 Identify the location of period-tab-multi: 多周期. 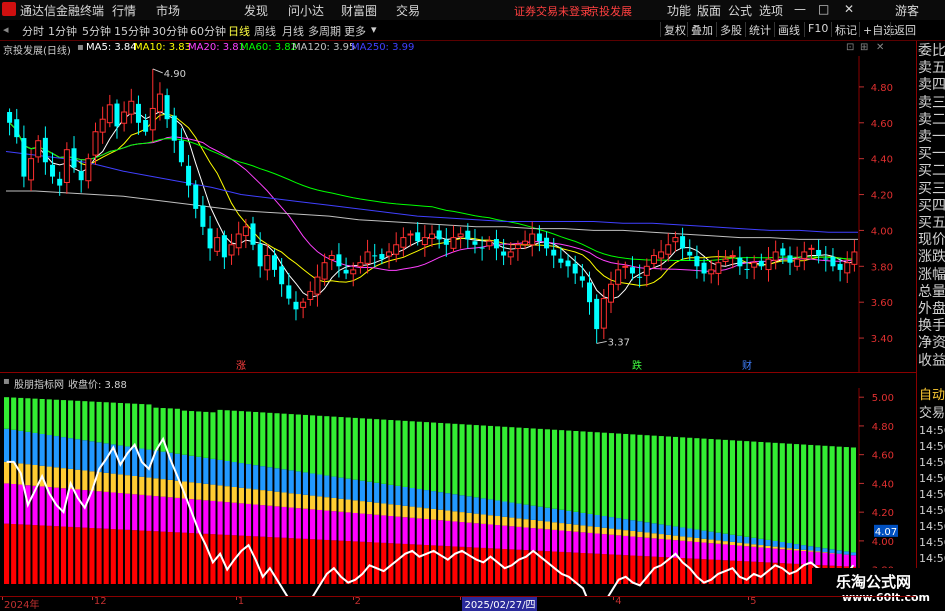
(324, 31).